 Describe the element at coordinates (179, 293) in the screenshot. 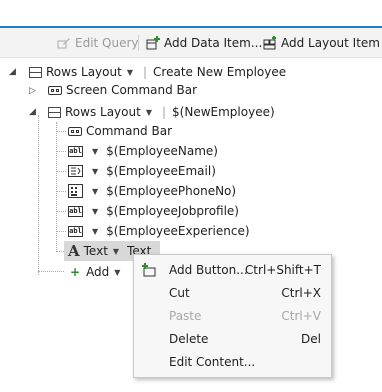

I see `menu-item-label: Cut` at that location.